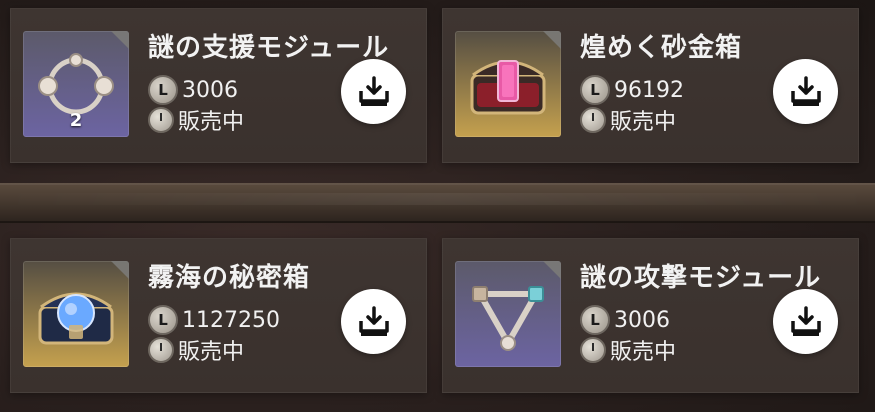 The height and width of the screenshot is (412, 875). I want to click on item-title: 謎の支援モジュール, so click(269, 48).